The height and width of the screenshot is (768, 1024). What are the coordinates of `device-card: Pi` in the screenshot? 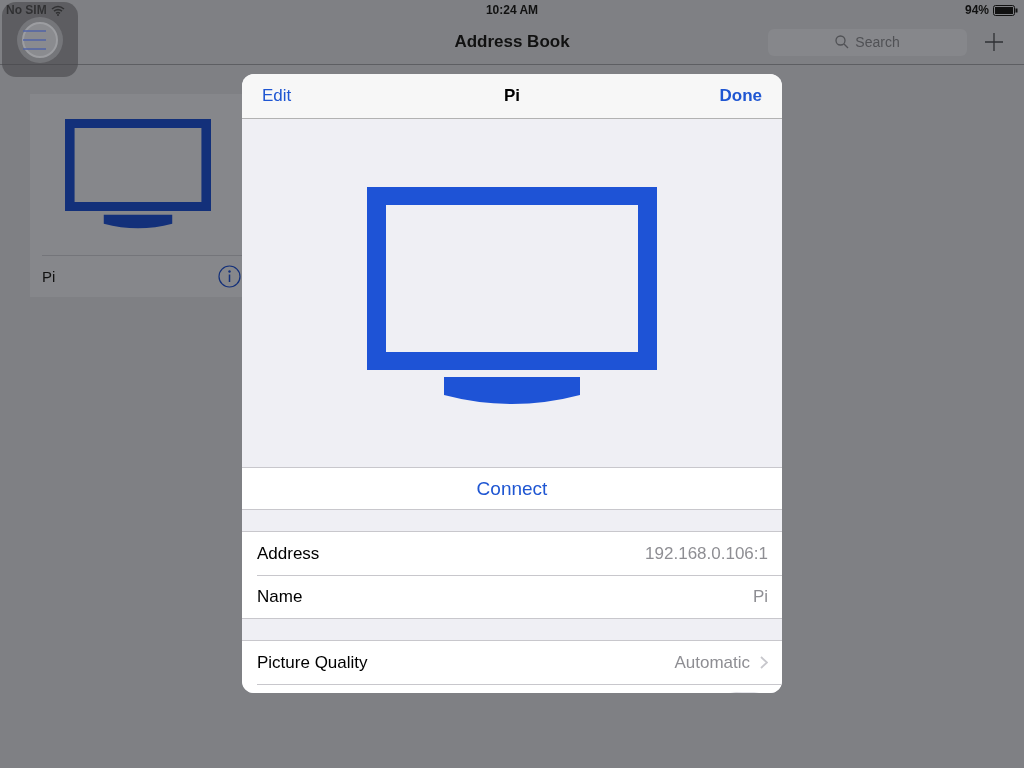 It's located at (137, 195).